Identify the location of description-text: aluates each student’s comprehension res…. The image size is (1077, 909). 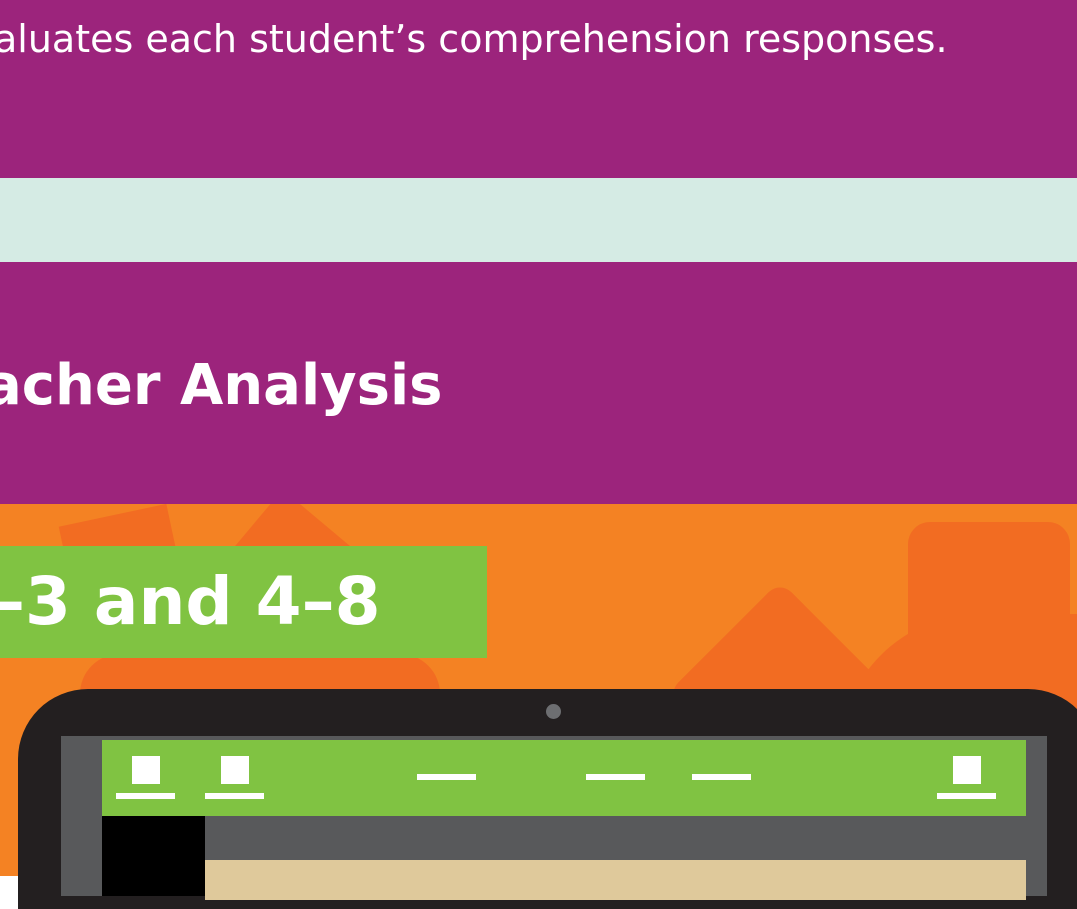
(474, 39).